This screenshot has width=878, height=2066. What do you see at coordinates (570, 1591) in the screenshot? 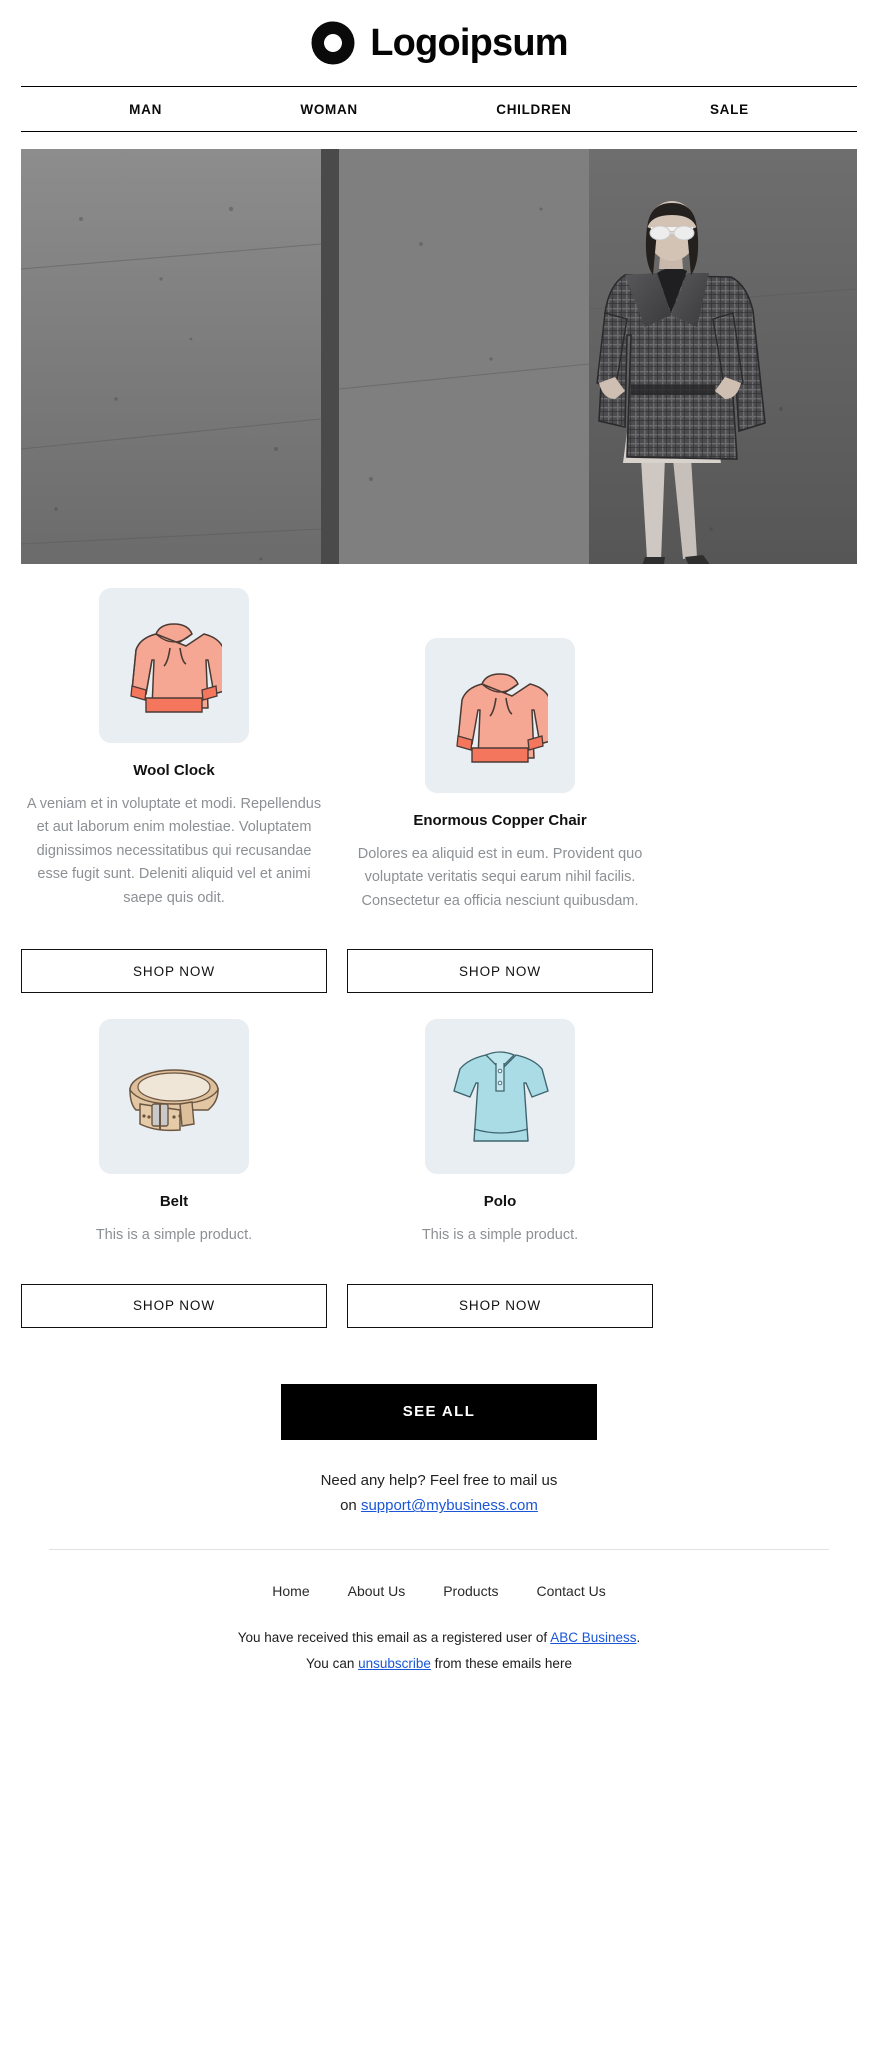
I see `footer-link-contact-us: Contact Us` at bounding box center [570, 1591].